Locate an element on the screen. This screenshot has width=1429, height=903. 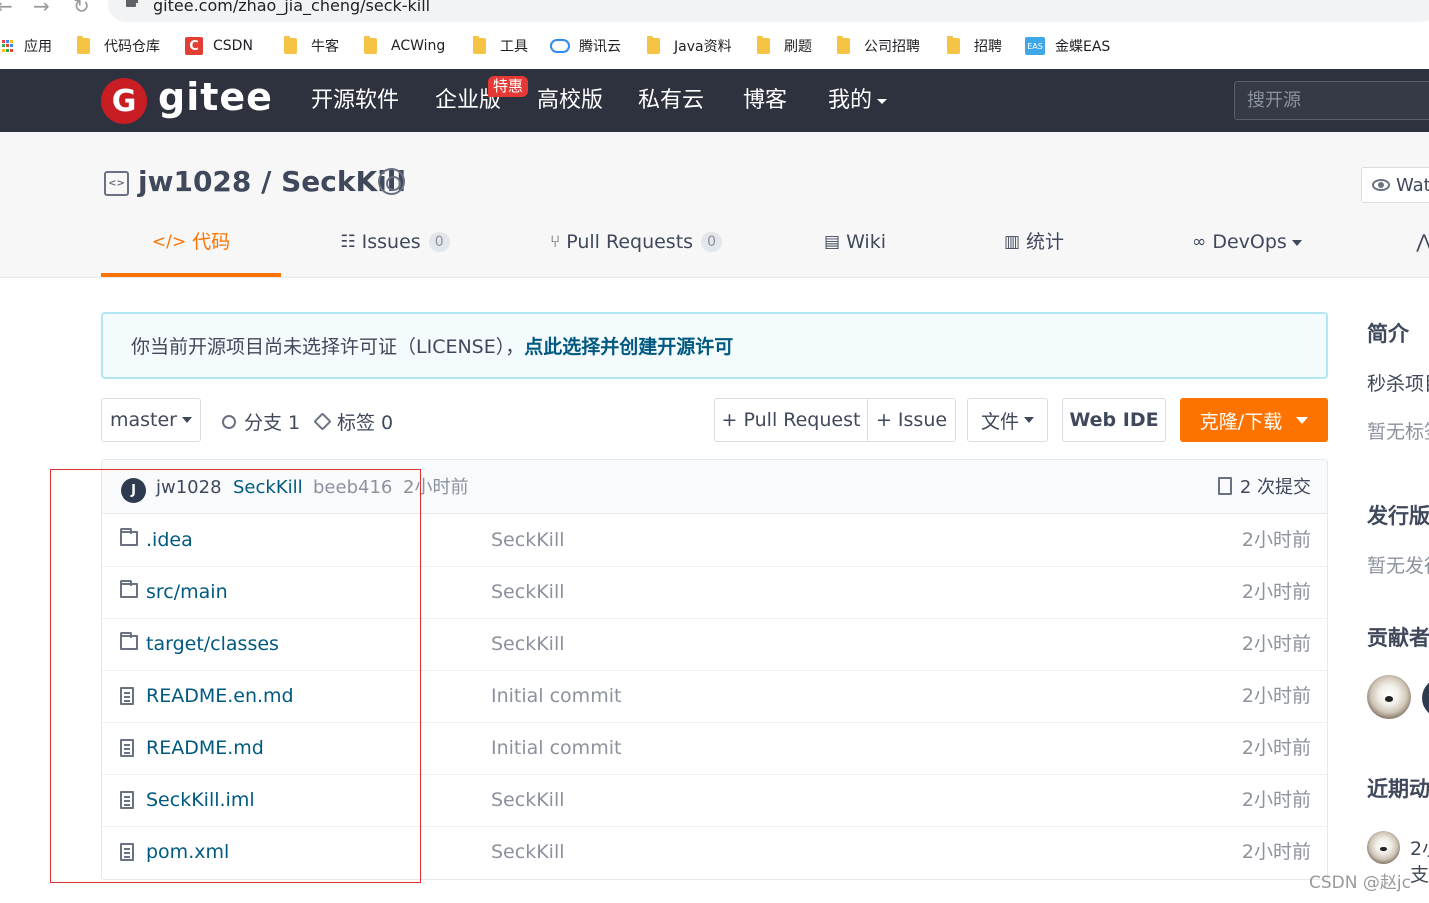
intro-heading: 简介 is located at coordinates (1388, 334).